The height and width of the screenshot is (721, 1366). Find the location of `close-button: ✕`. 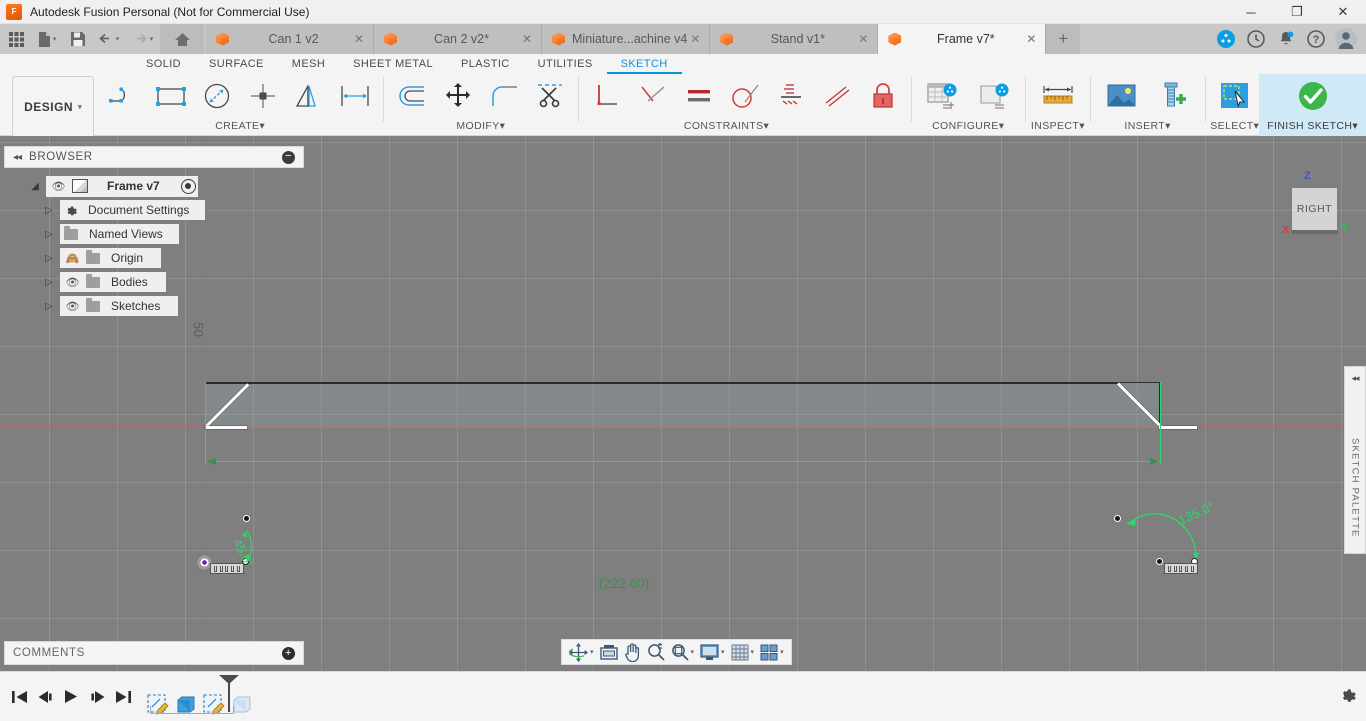

close-button: ✕ is located at coordinates (1343, 12).